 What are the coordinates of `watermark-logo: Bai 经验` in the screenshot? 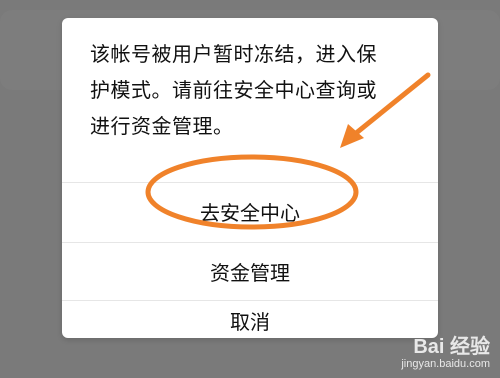 It's located at (451, 347).